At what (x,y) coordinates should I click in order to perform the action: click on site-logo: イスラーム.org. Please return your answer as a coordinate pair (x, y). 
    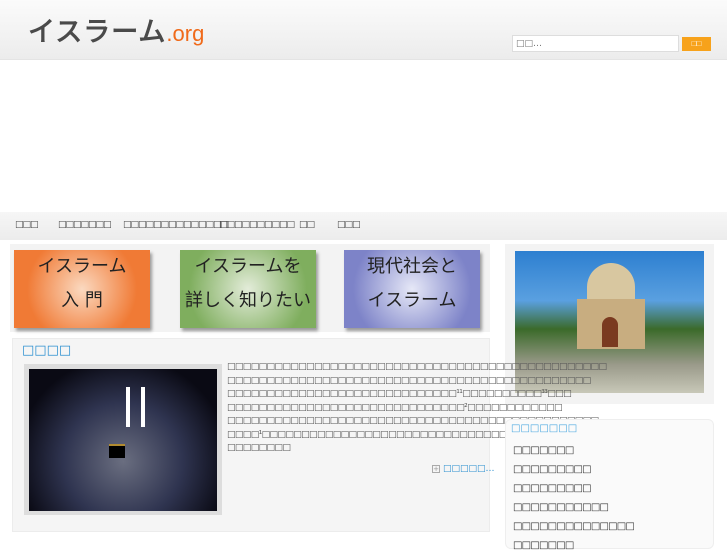
    Looking at the image, I should click on (116, 29).